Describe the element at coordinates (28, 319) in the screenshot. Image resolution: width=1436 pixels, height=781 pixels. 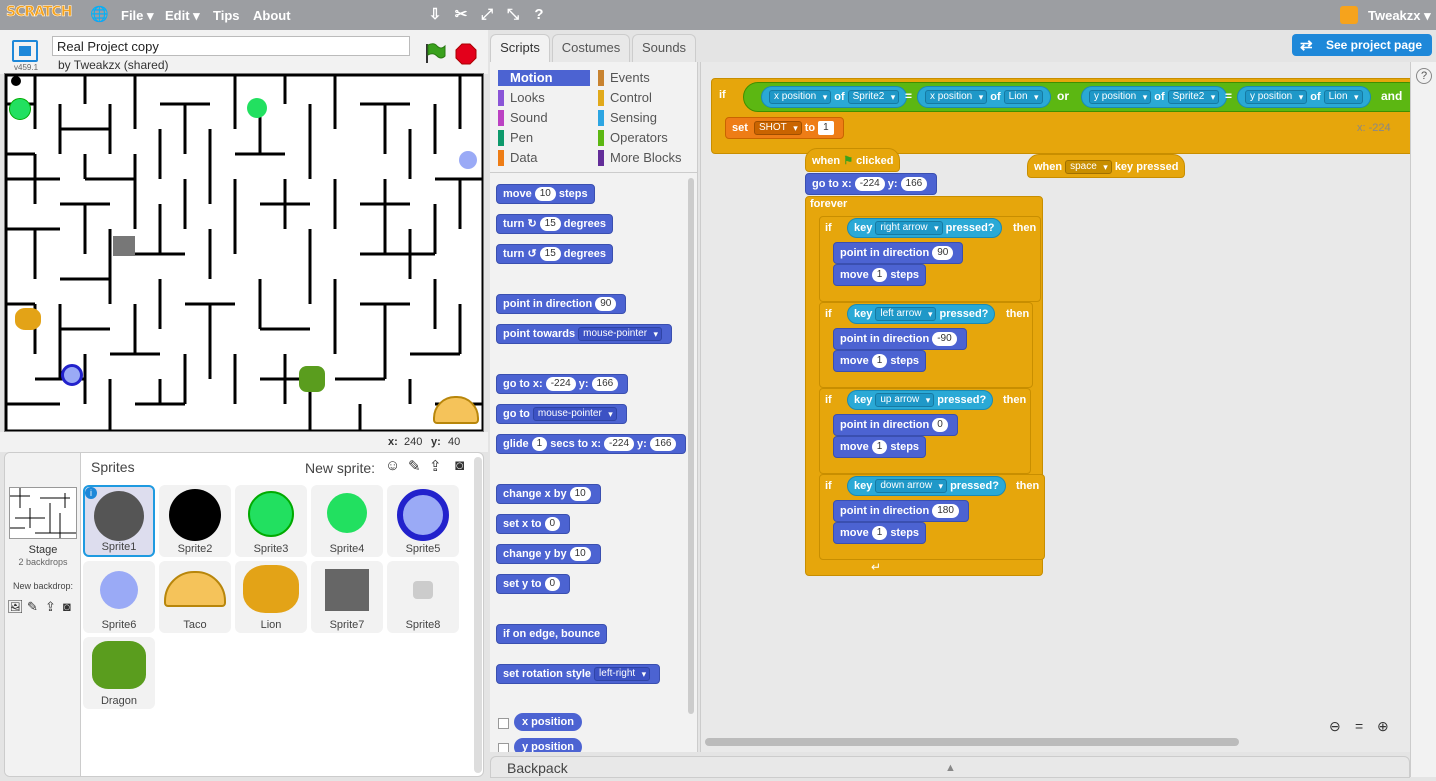
I see `lion-sprite` at that location.